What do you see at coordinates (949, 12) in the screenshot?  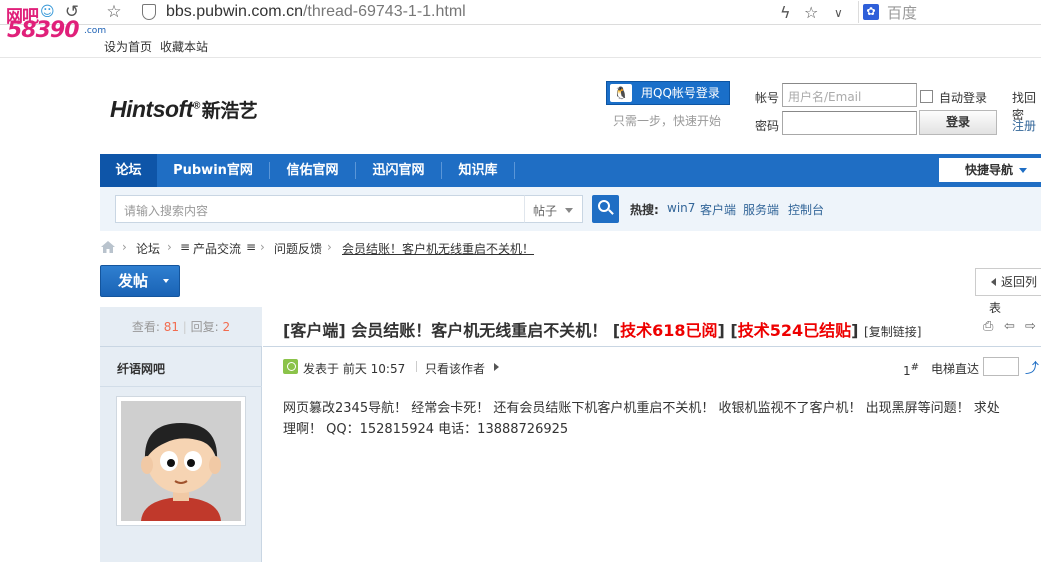 I see `browser-search-box: ✿ 百度` at bounding box center [949, 12].